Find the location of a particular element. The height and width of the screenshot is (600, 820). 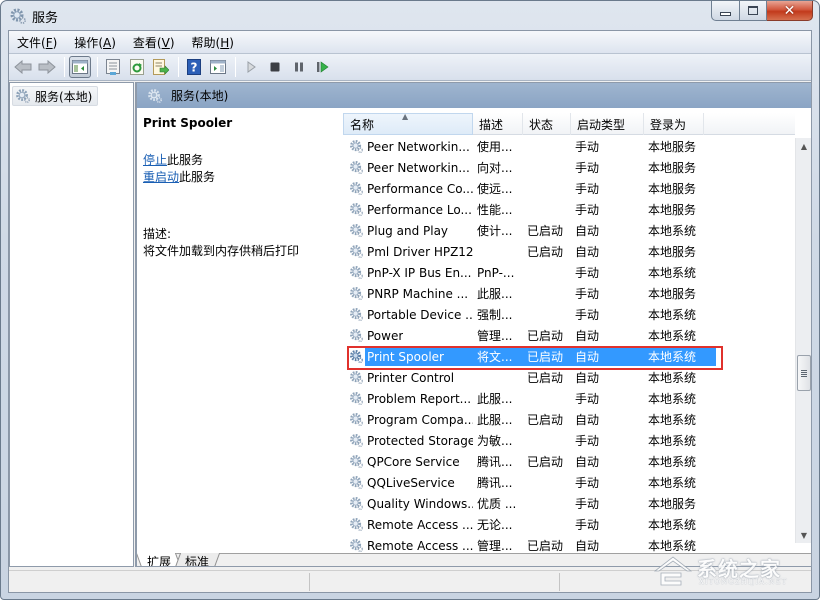

export-list-button is located at coordinates (161, 67).